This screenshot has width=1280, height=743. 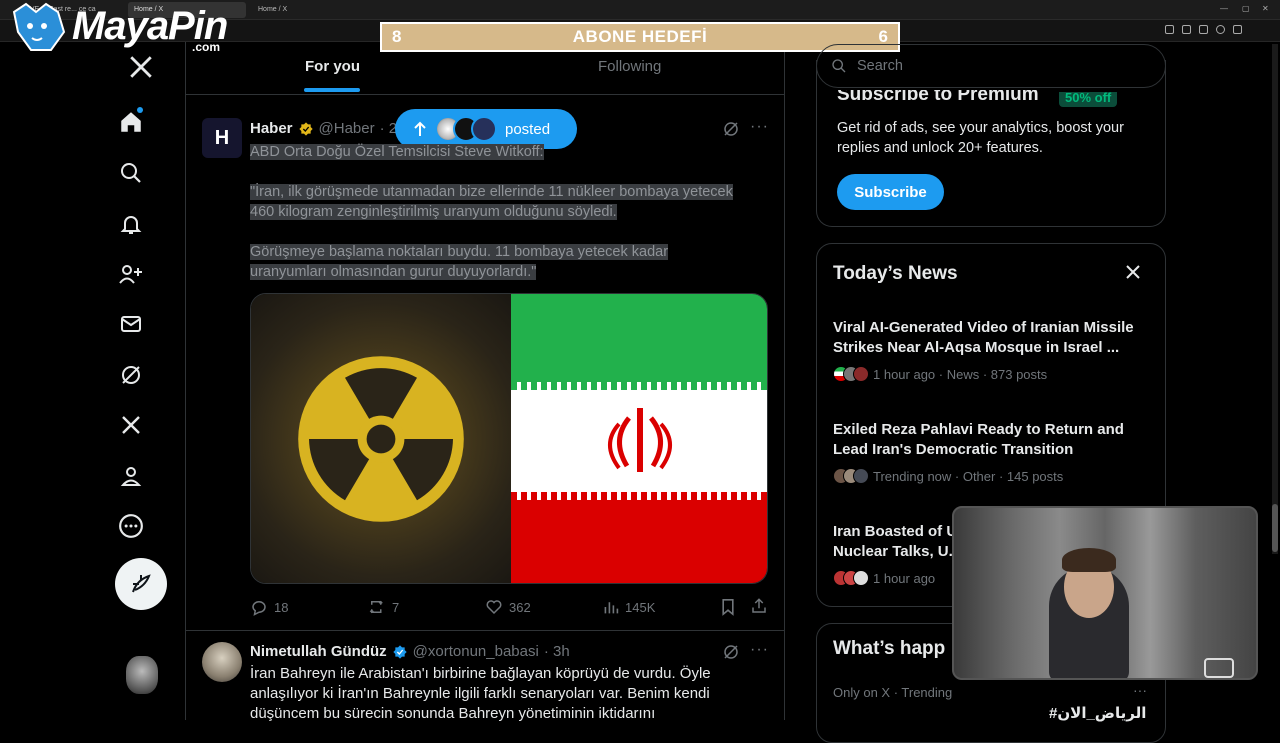 What do you see at coordinates (222, 662) in the screenshot?
I see `post-avatar-nimetullah` at bounding box center [222, 662].